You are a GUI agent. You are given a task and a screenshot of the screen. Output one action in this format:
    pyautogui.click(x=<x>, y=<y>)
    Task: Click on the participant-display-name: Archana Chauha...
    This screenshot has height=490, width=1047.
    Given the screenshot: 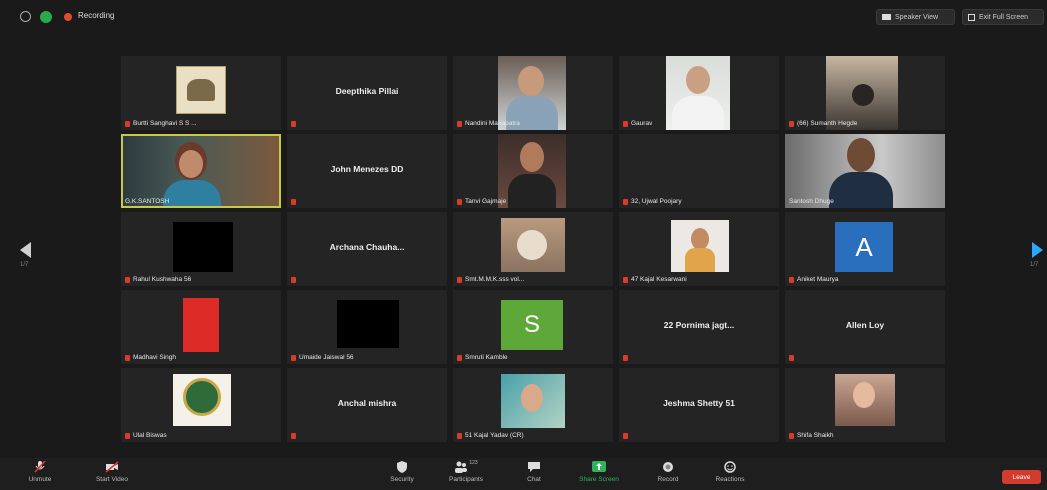 What is the action you would take?
    pyautogui.click(x=367, y=247)
    